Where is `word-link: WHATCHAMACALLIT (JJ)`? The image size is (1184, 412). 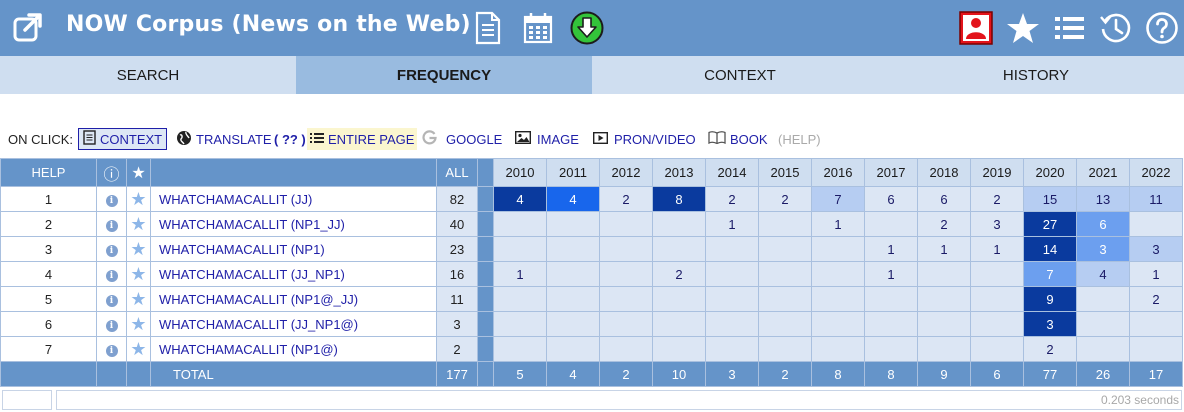 word-link: WHATCHAMACALLIT (JJ) is located at coordinates (293, 199).